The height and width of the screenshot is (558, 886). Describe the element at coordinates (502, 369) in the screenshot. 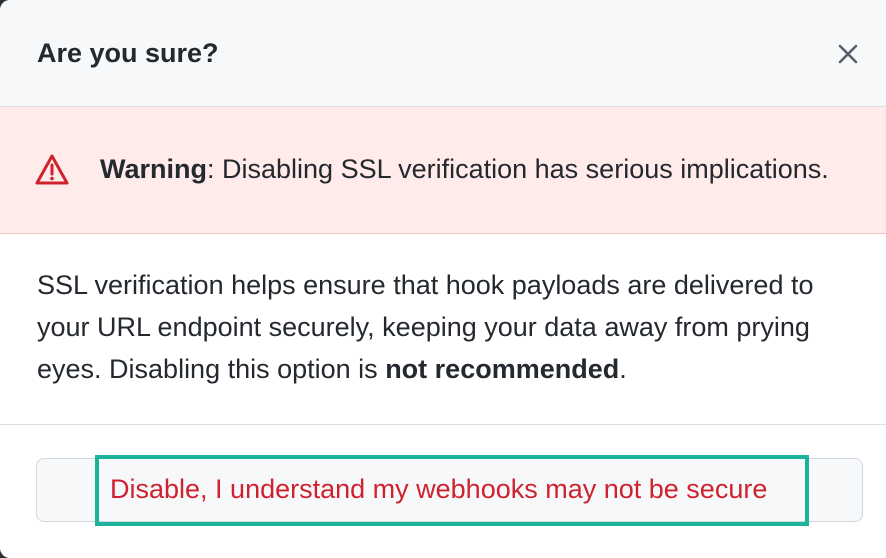

I see `body-text-emphasis: not recommended` at that location.